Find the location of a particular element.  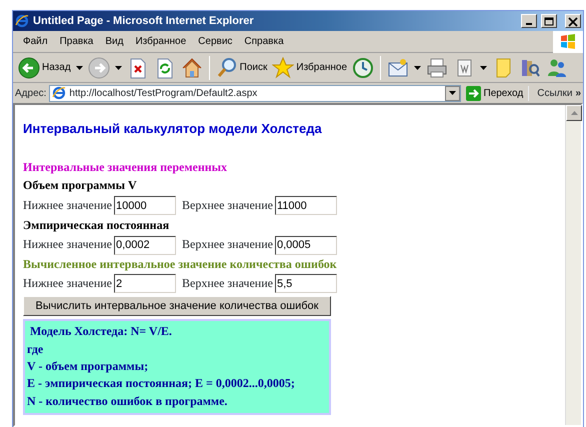

home-icon is located at coordinates (191, 67).